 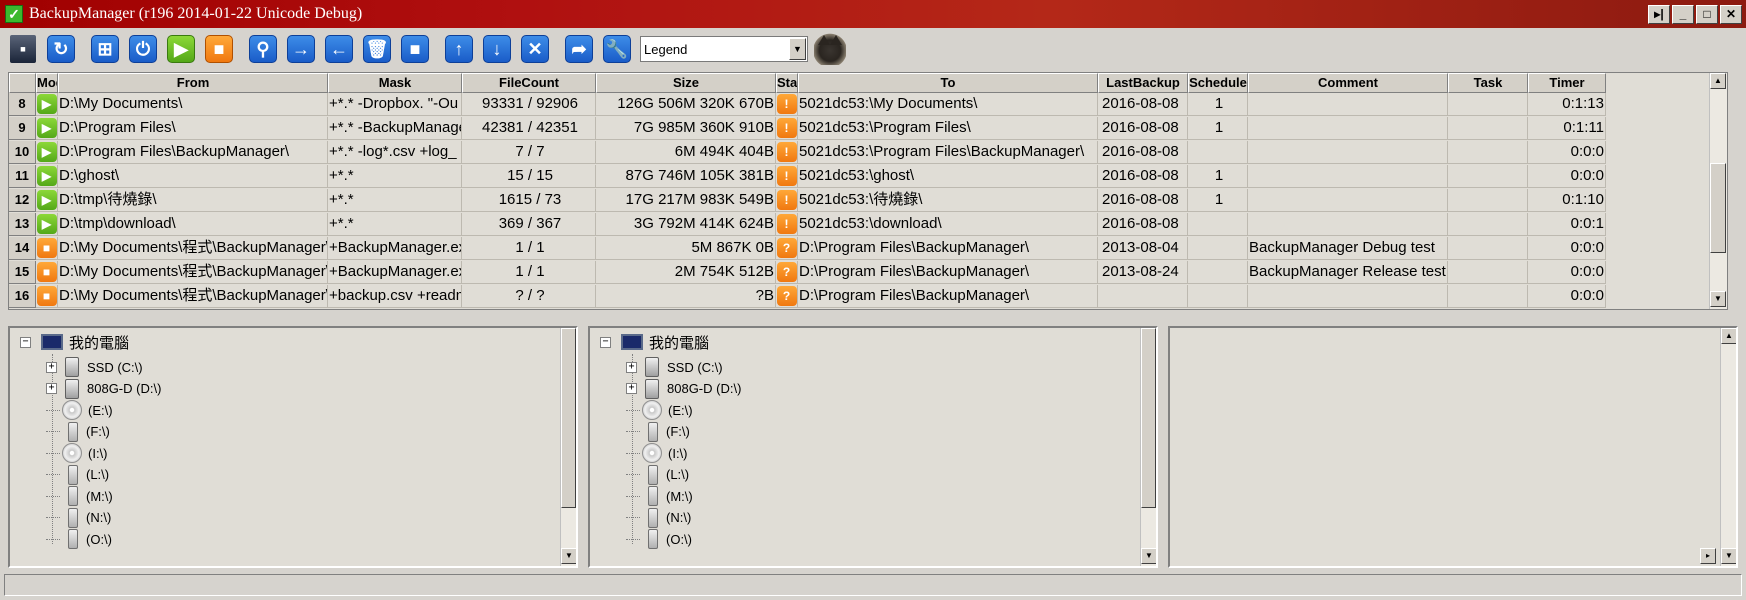 What do you see at coordinates (1728, 556) in the screenshot?
I see `scroll-down-button: ▼` at bounding box center [1728, 556].